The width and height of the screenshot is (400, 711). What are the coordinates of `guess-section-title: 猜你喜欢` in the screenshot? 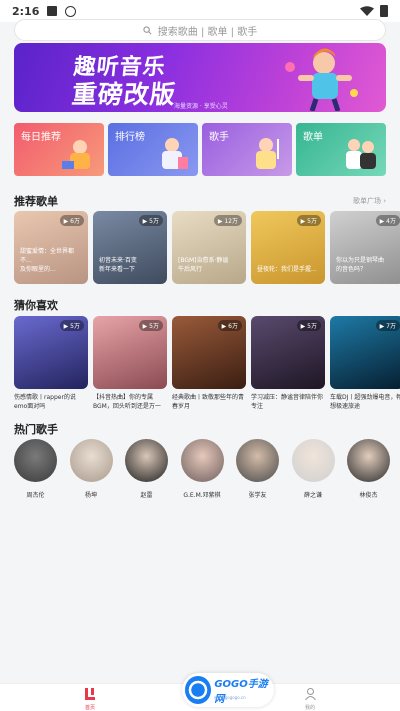 It's located at (36, 305).